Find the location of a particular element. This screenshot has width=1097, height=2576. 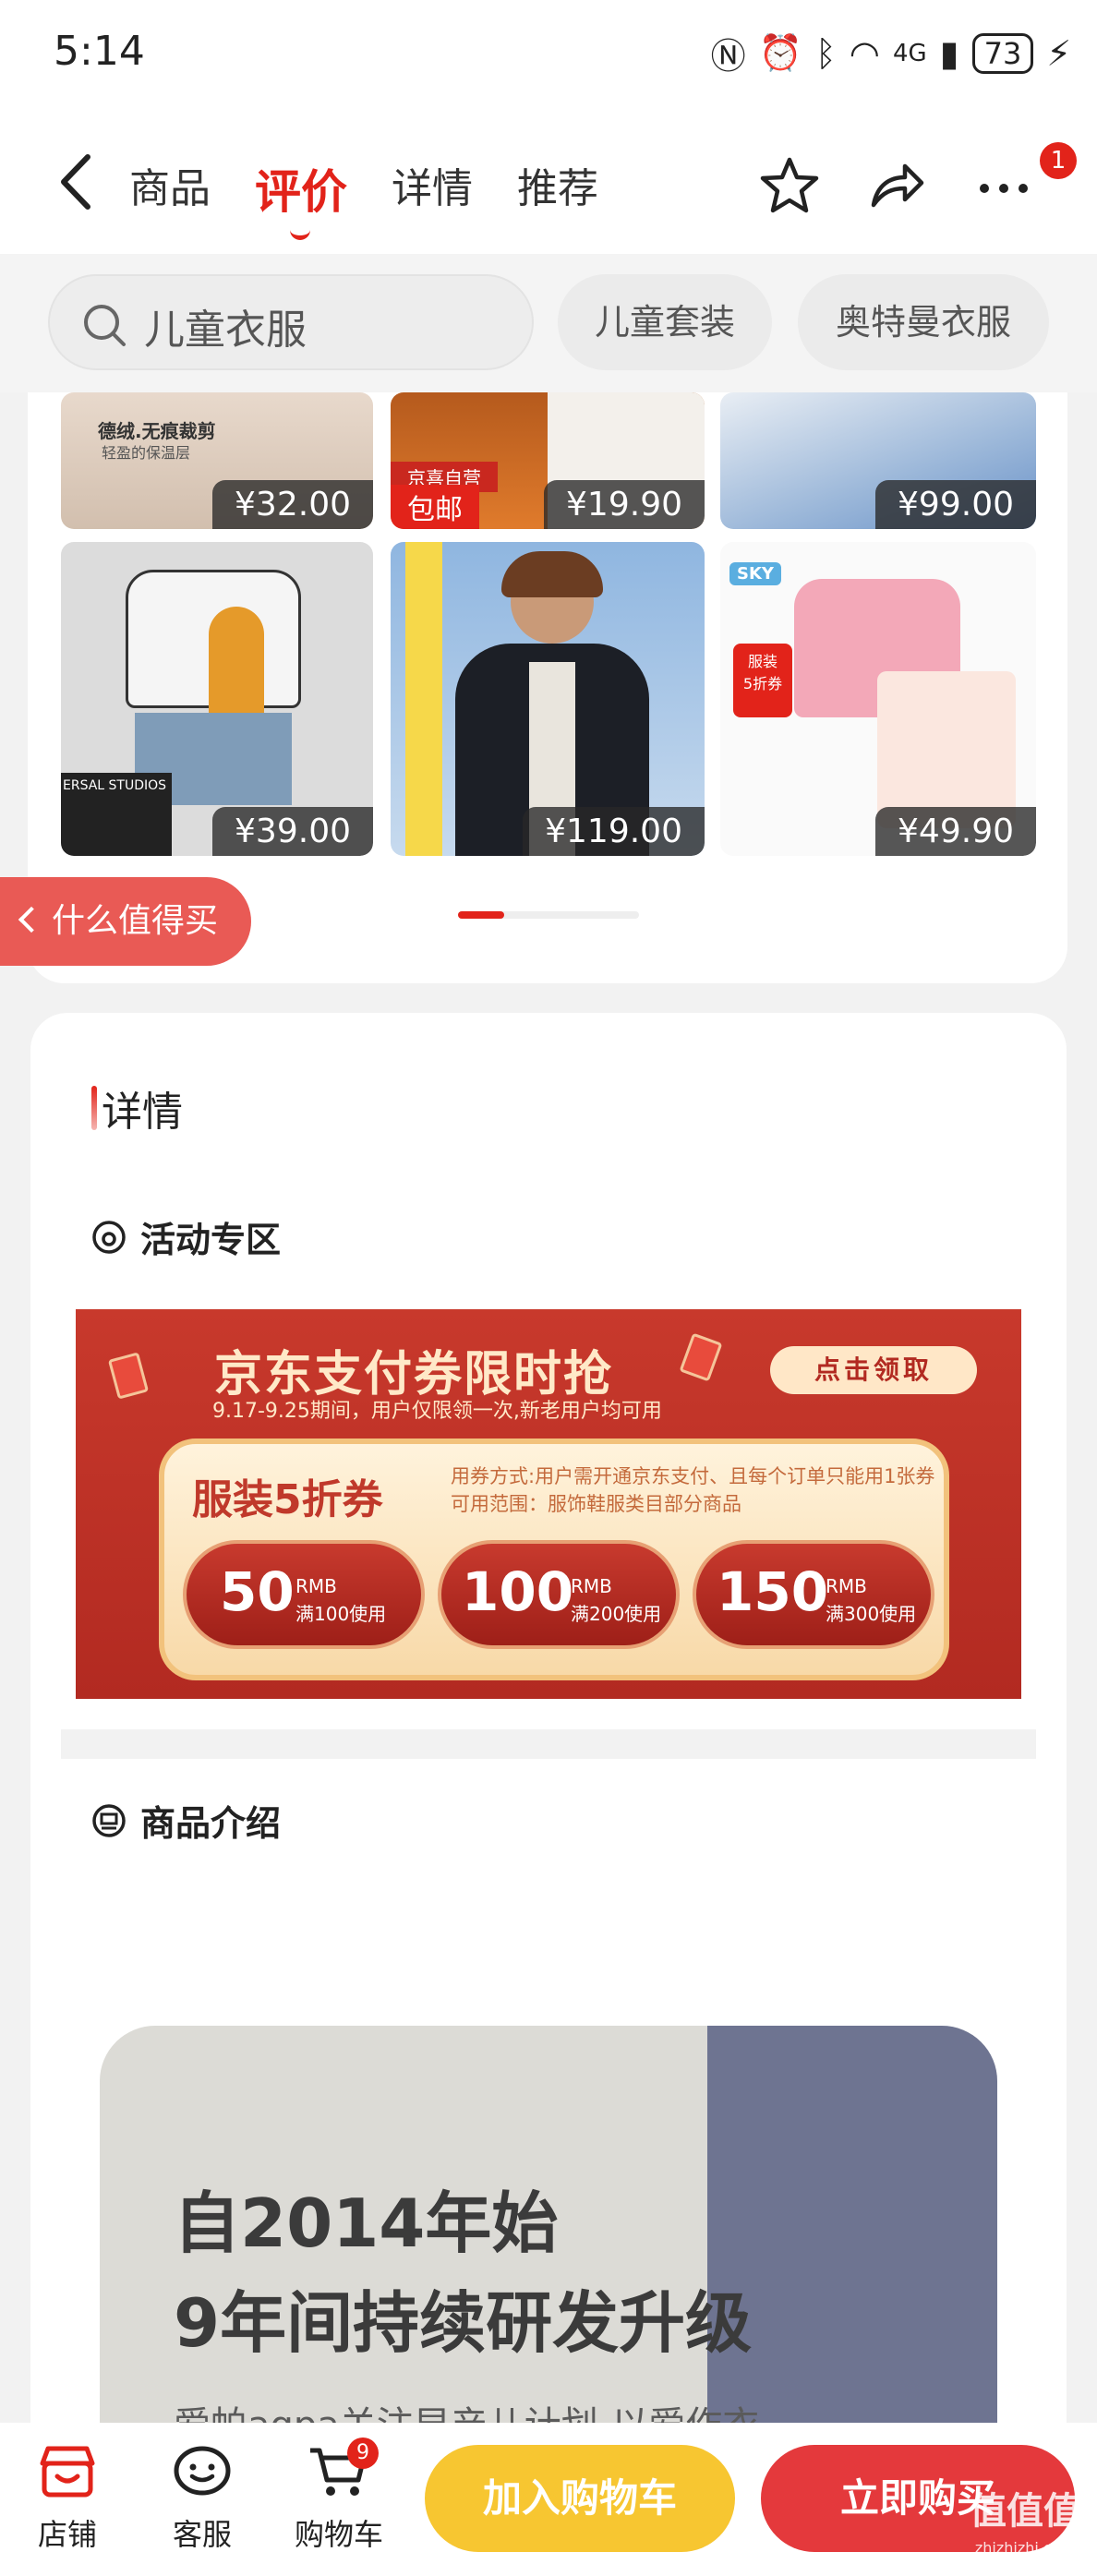

watermark: 值值值 zhizhizhi.com is located at coordinates (1025, 2530).